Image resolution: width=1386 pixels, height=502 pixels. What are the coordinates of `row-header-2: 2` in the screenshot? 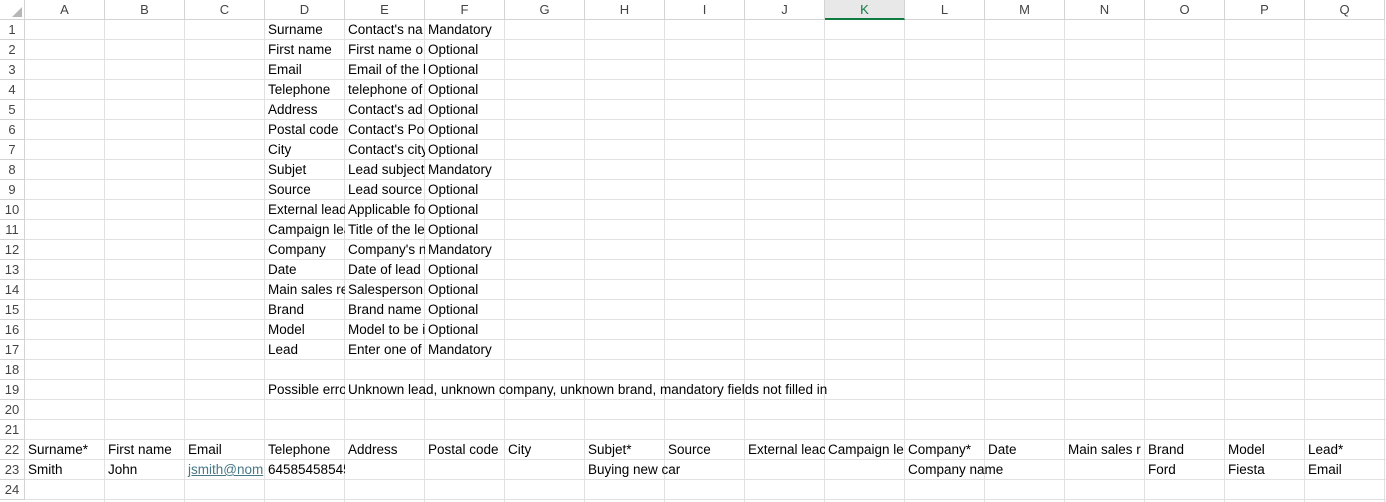 It's located at (12, 50).